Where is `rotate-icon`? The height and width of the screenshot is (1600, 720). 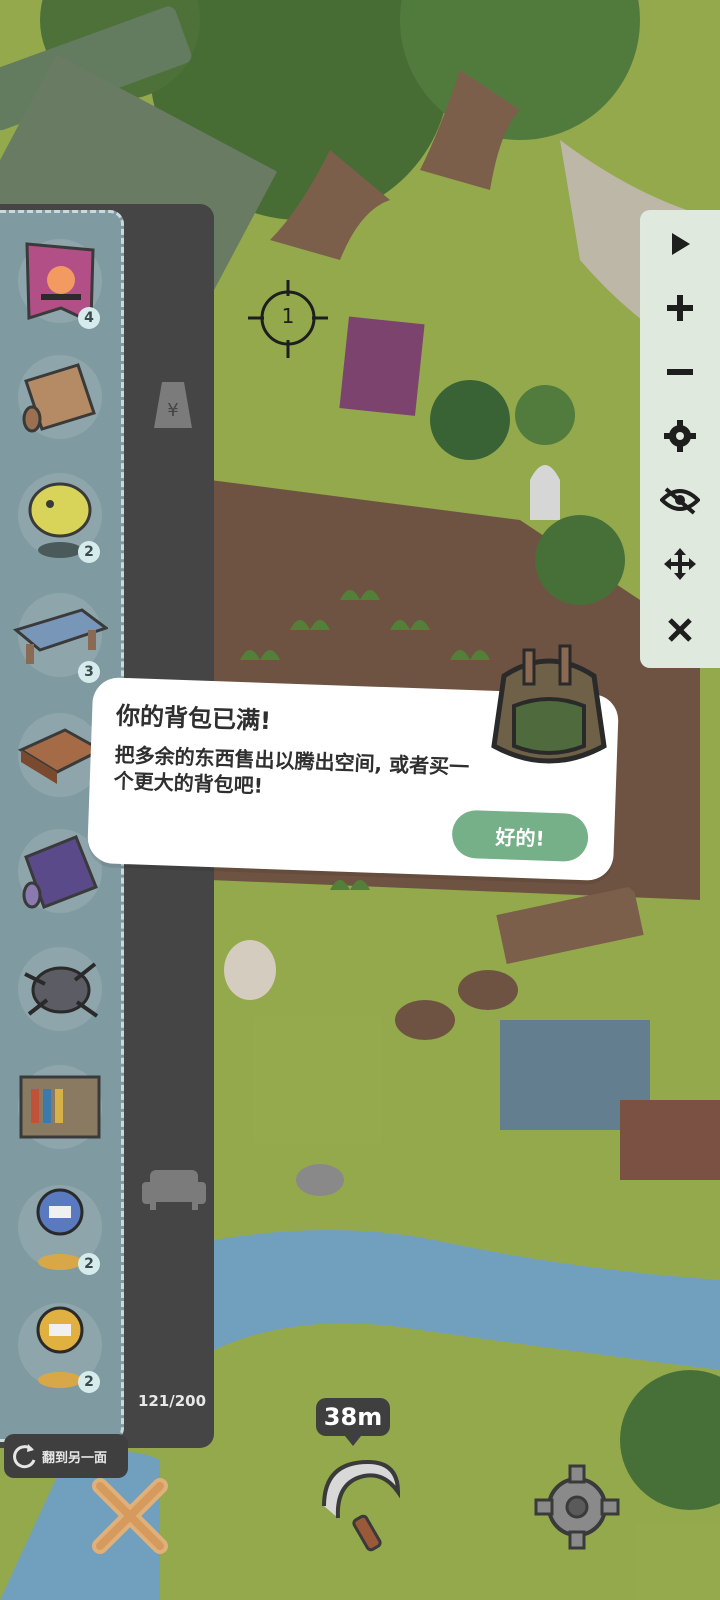 rotate-icon is located at coordinates (24, 1456).